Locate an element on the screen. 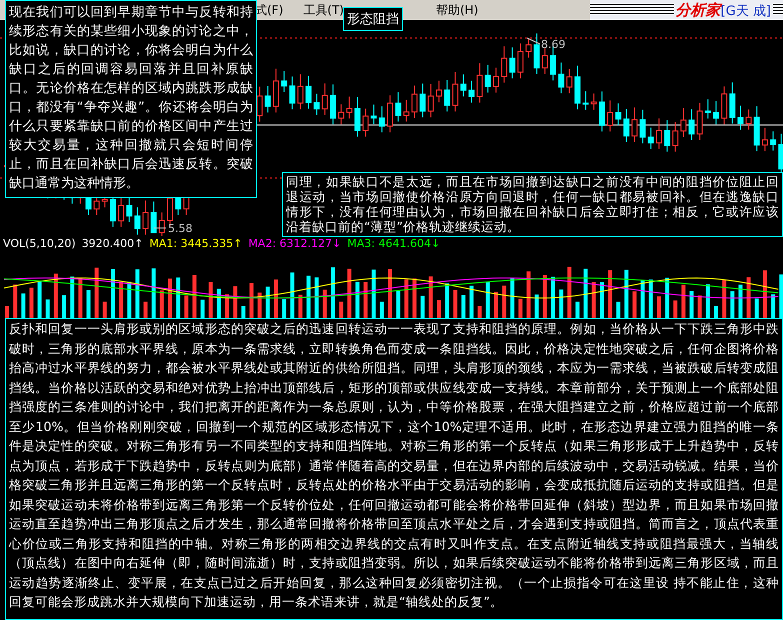 The image size is (783, 620). indicator-label: VOL(5,10,20) is located at coordinates (39, 243).